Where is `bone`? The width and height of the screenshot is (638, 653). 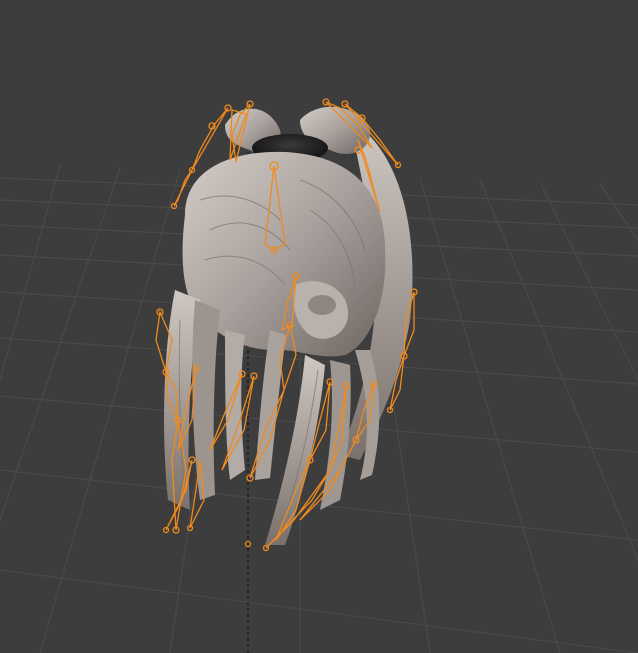
bone is located at coordinates (210, 139).